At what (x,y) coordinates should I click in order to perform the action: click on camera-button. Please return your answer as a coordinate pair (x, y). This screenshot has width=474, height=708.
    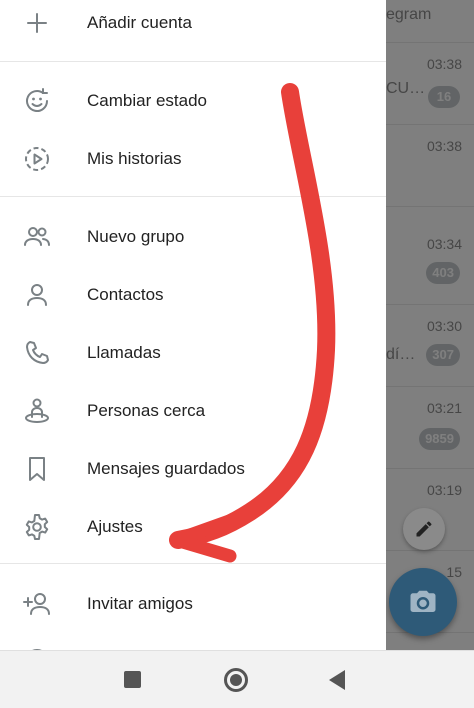
    Looking at the image, I should click on (423, 602).